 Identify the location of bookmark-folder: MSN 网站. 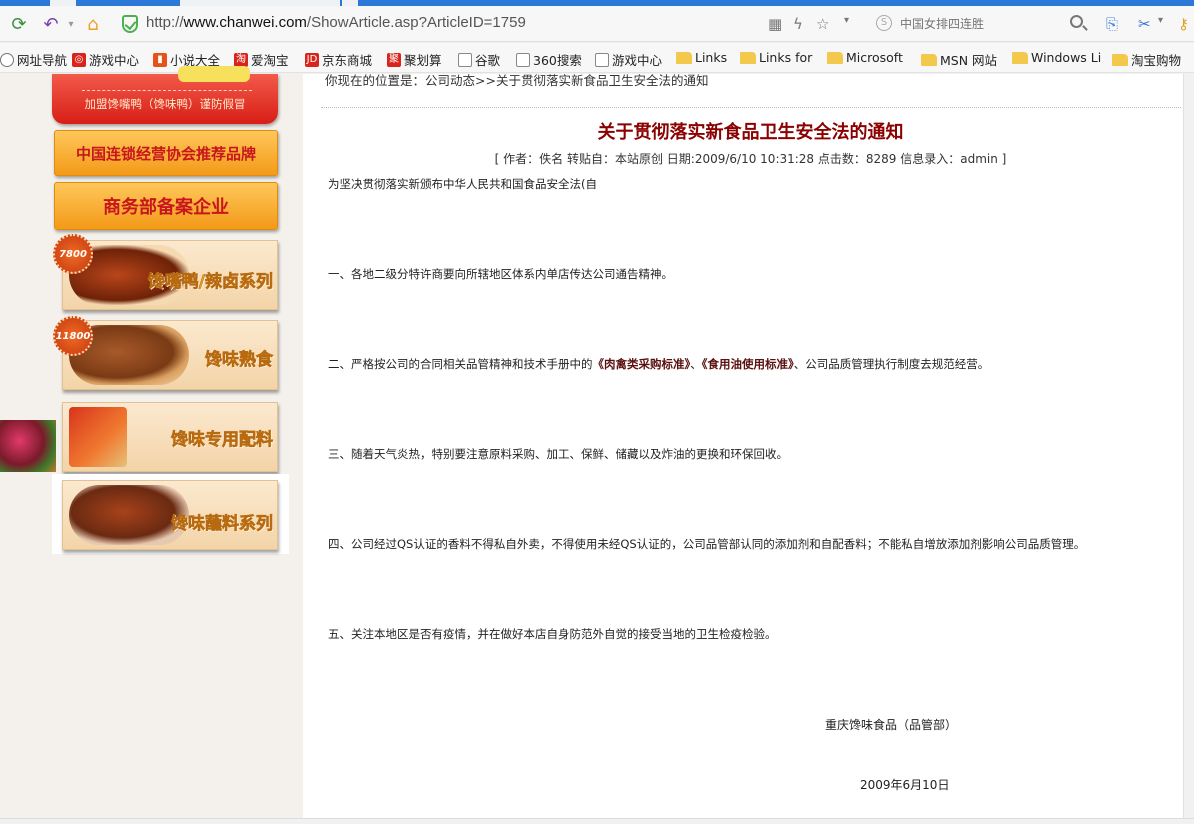
(959, 59).